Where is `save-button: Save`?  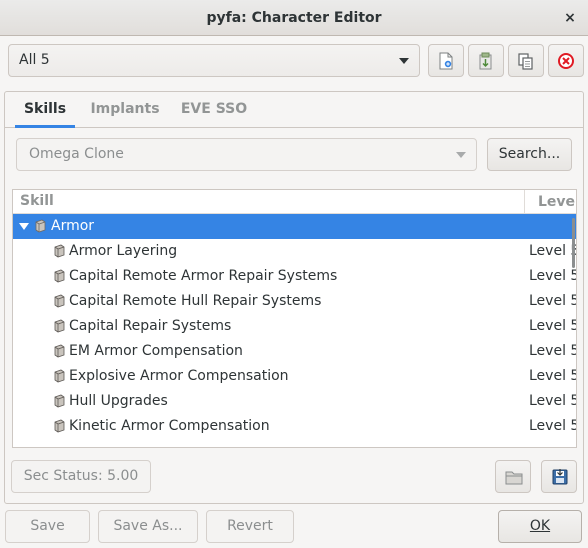
save-button: Save is located at coordinates (47, 526).